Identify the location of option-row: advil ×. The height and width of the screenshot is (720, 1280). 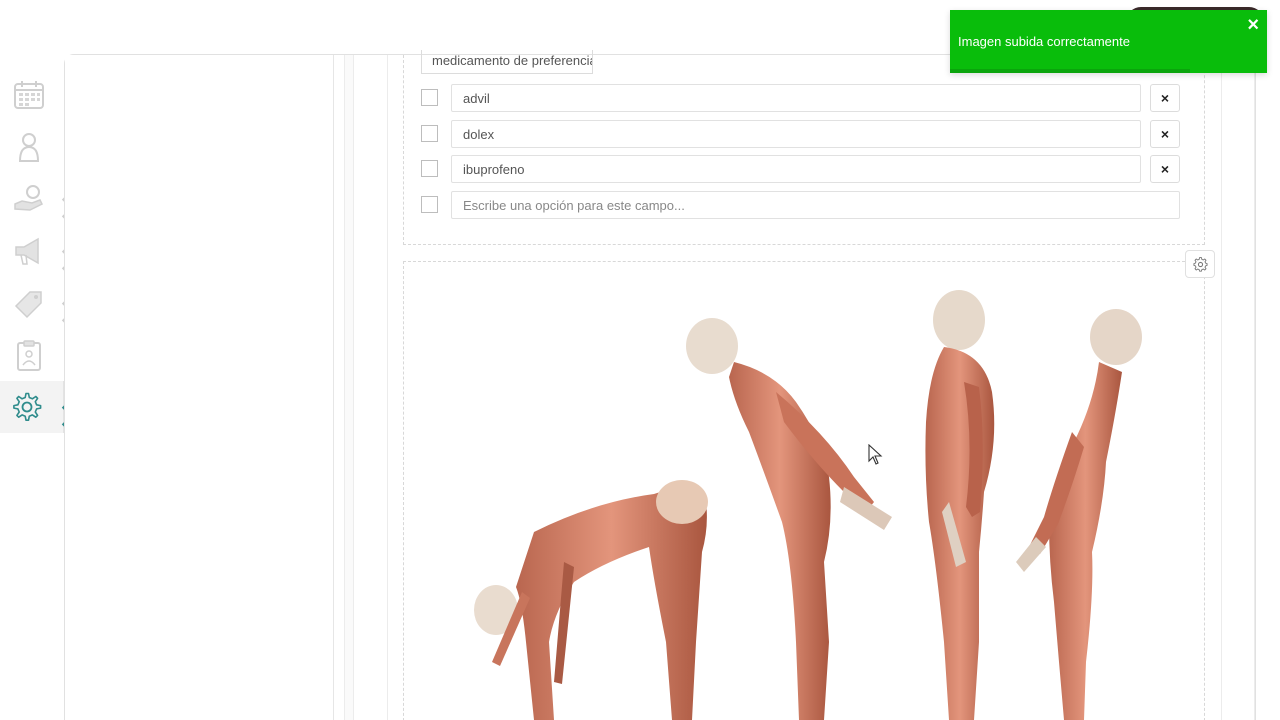
(801, 98).